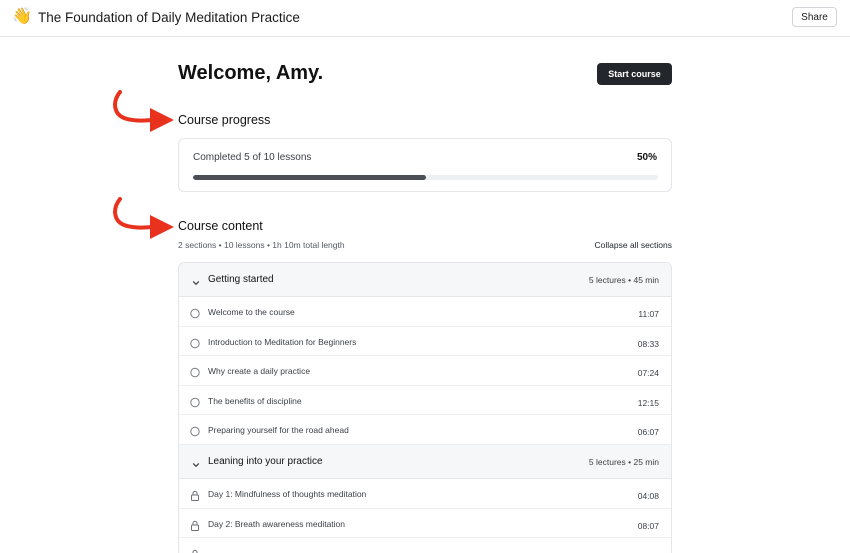 The width and height of the screenshot is (850, 553). What do you see at coordinates (241, 279) in the screenshot?
I see `section-title: Getting started` at bounding box center [241, 279].